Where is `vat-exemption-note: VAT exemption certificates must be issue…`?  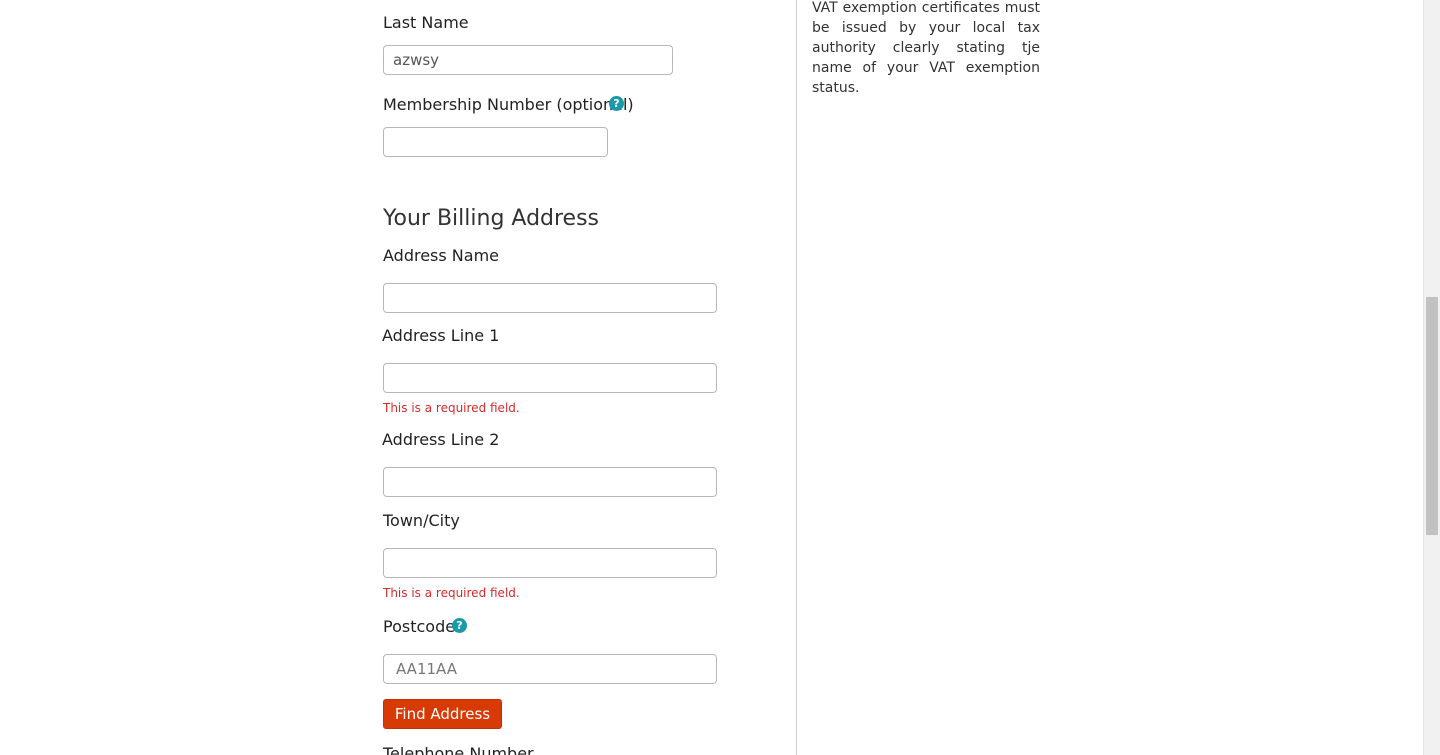
vat-exemption-note: VAT exemption certificates must be issue… is located at coordinates (926, 48).